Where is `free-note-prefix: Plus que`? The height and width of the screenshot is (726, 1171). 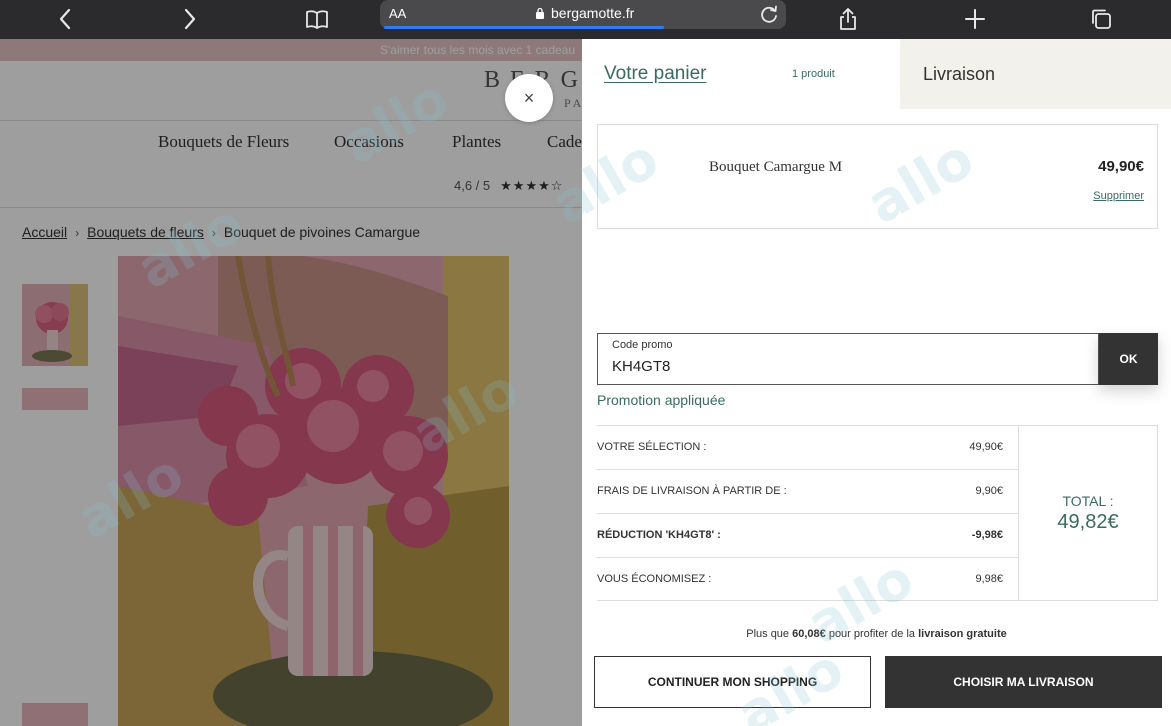
free-note-prefix: Plus que is located at coordinates (769, 634).